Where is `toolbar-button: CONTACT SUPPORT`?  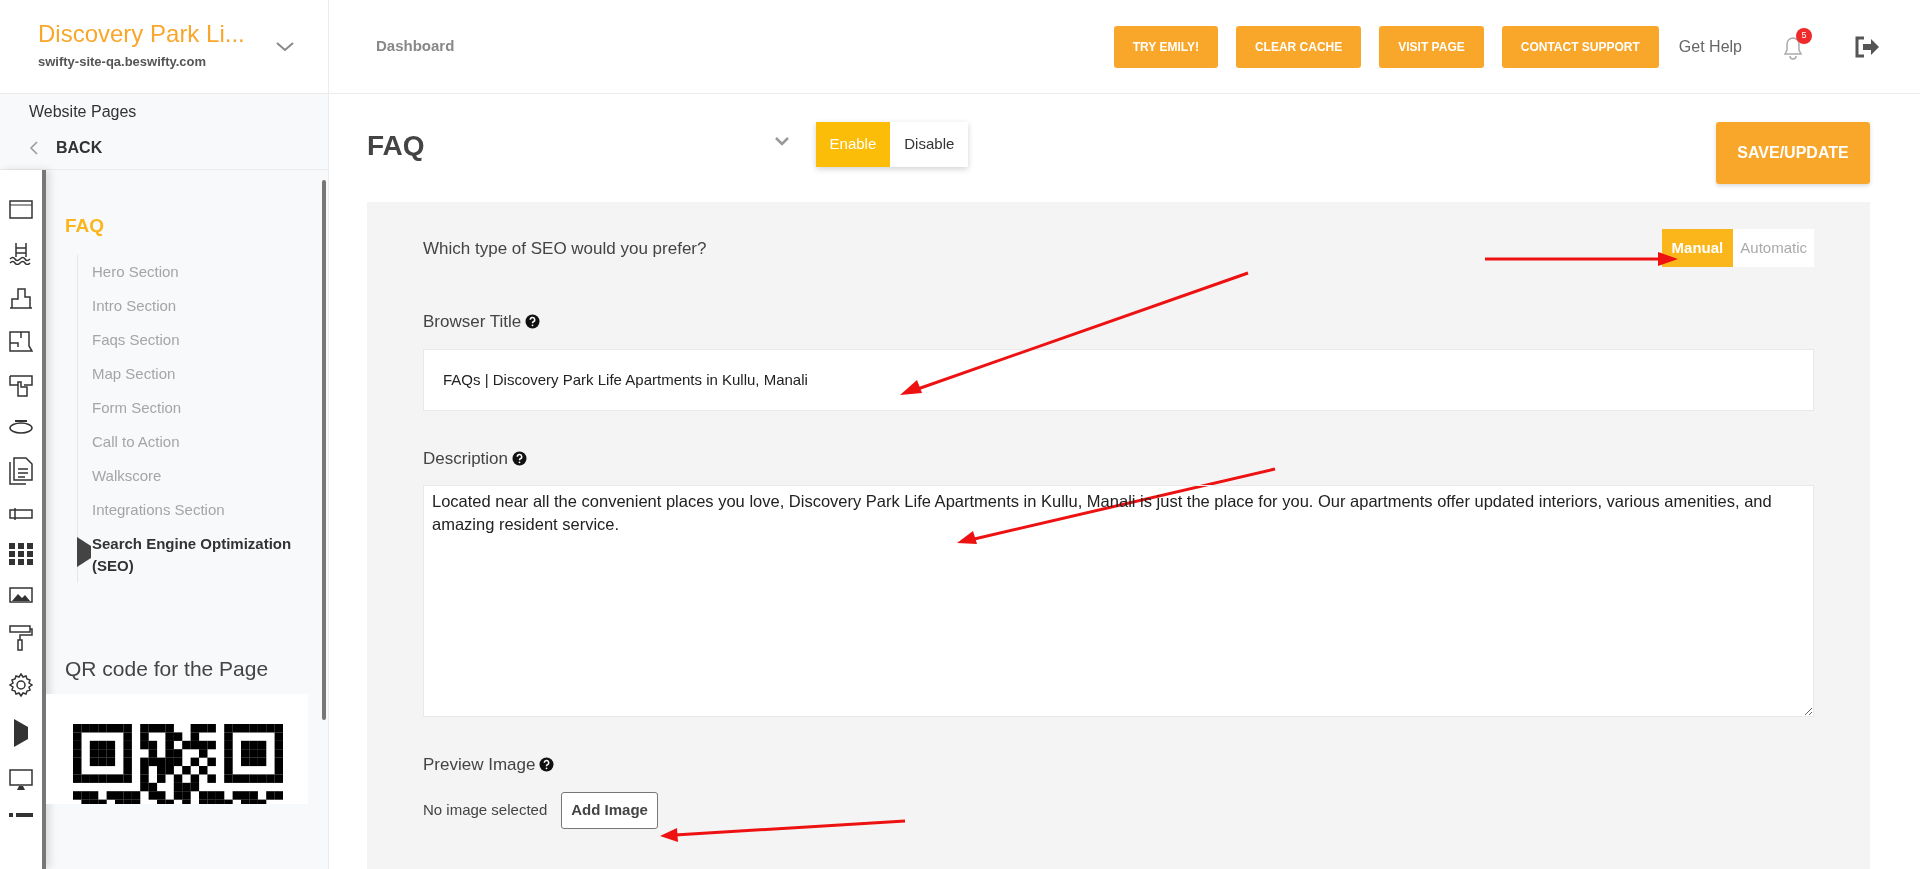 toolbar-button: CONTACT SUPPORT is located at coordinates (1580, 46).